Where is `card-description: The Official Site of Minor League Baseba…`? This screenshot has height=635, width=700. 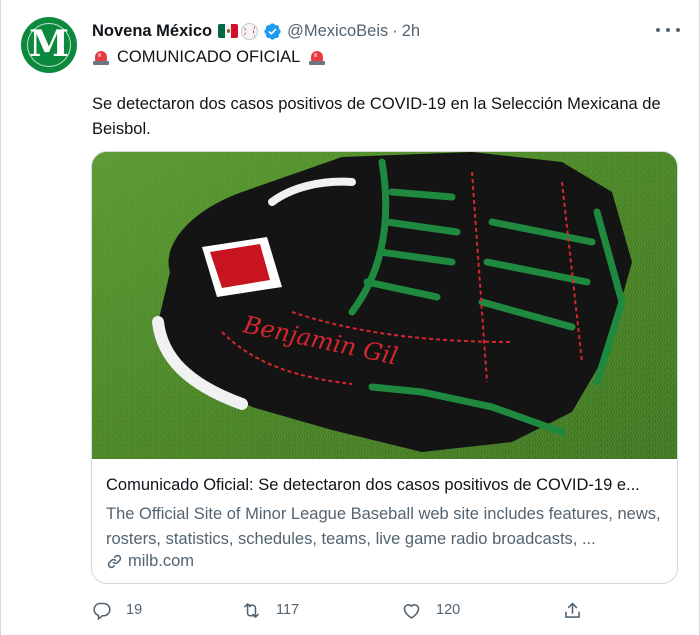 card-description: The Official Site of Minor League Baseba… is located at coordinates (383, 526).